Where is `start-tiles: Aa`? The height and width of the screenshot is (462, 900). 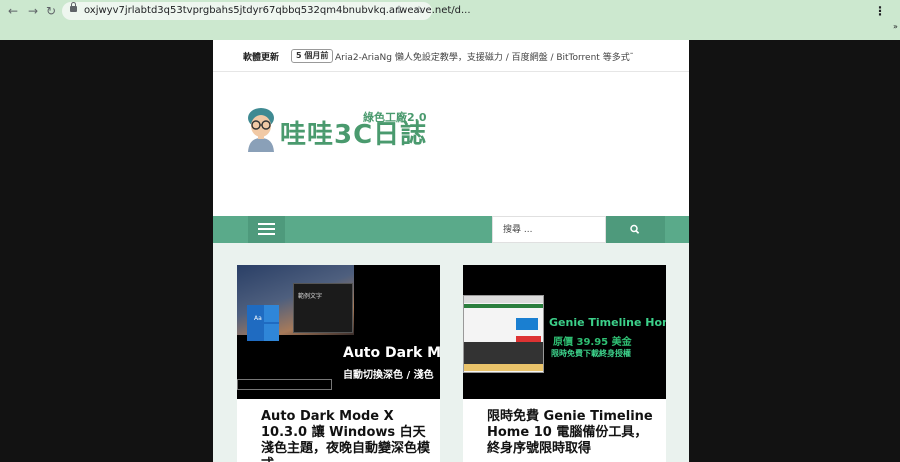
start-tiles: Aa is located at coordinates (263, 323).